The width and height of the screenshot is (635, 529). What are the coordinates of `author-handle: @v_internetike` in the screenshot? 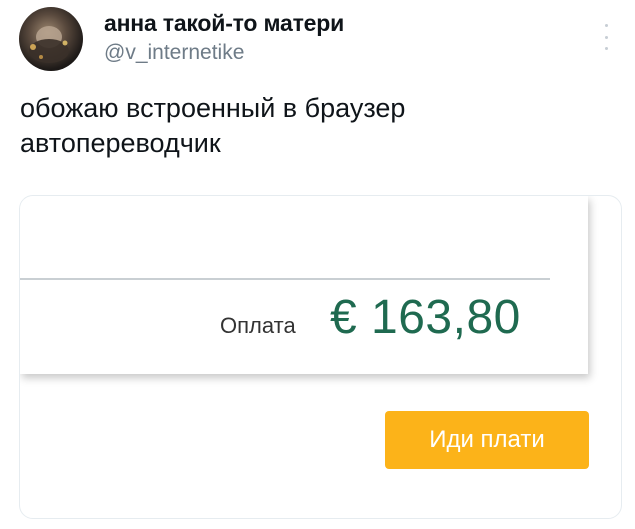 It's located at (174, 53).